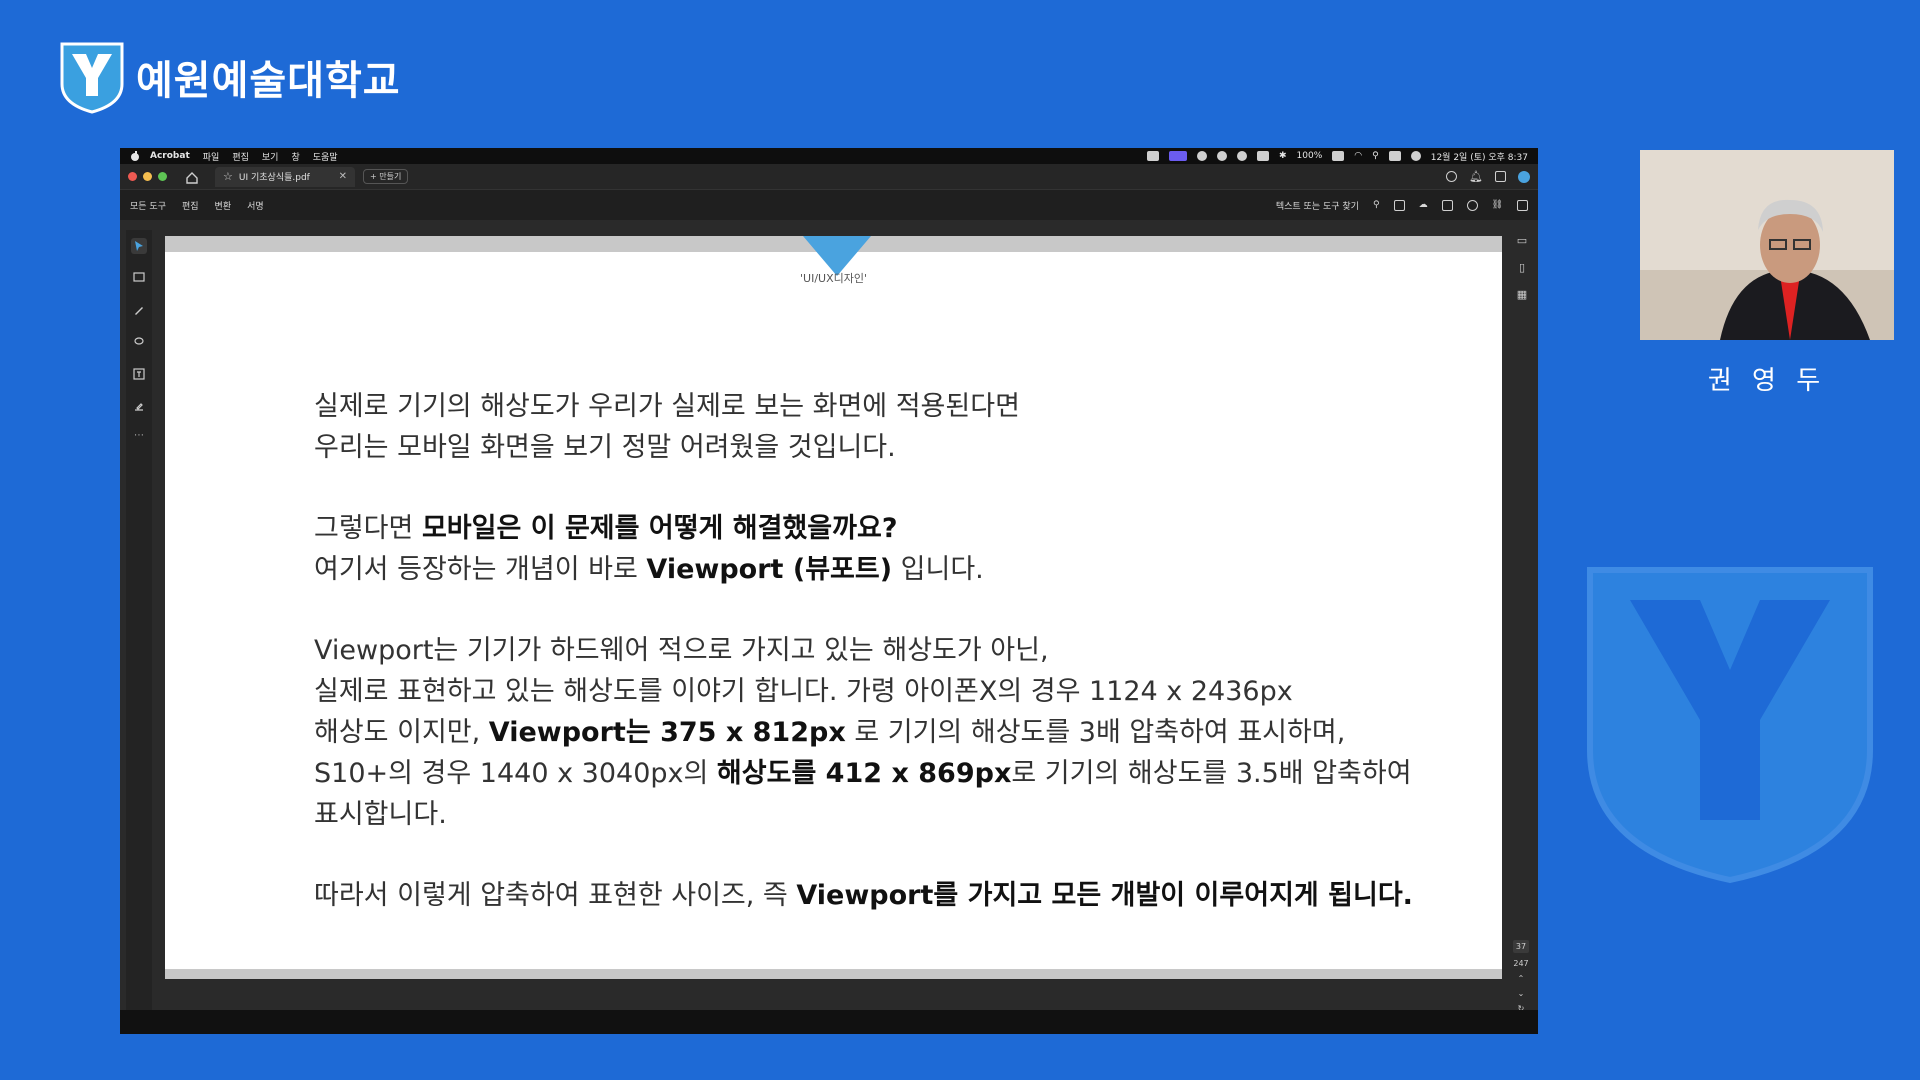 The image size is (1920, 1080). What do you see at coordinates (1375, 156) in the screenshot?
I see `spotlight-icon: ⚲` at bounding box center [1375, 156].